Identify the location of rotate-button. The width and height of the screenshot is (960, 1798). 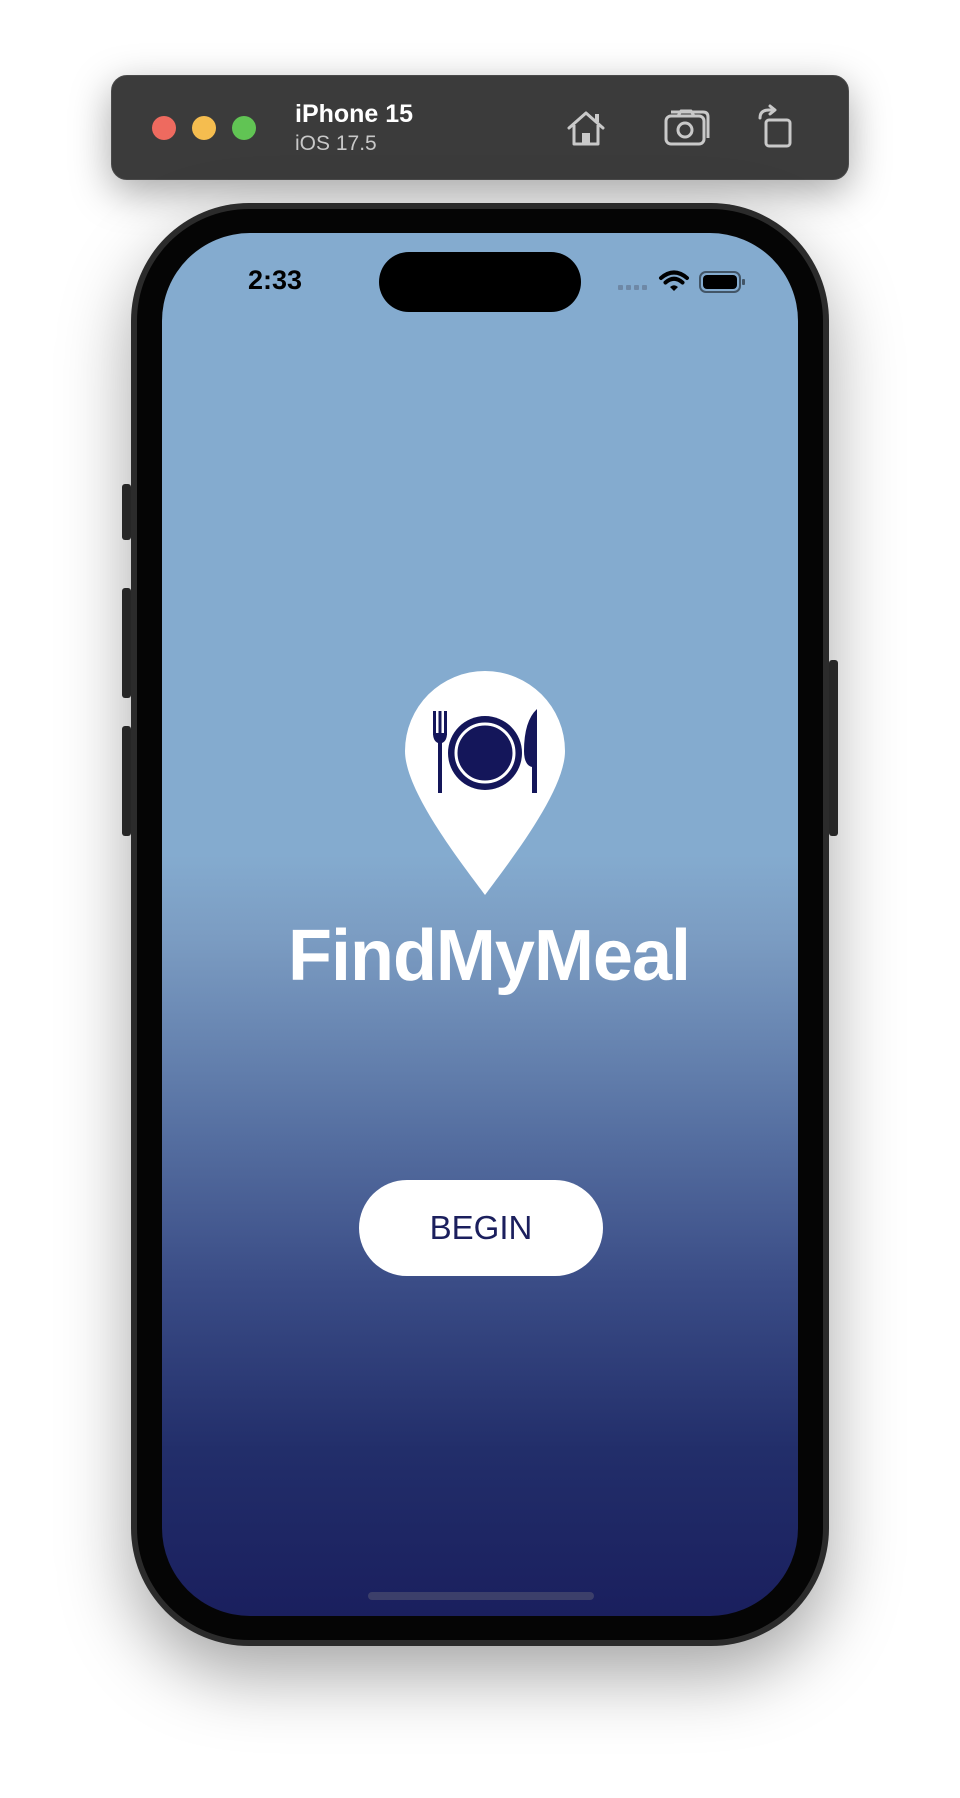
(776, 128).